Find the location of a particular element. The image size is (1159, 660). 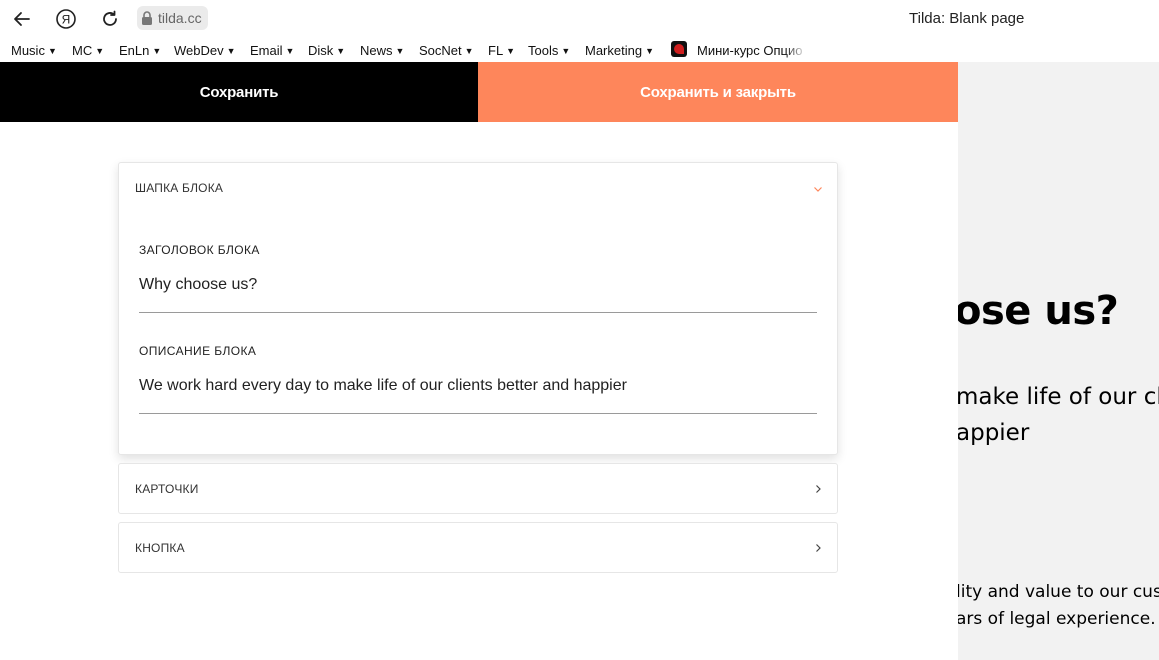

preview-description: make life of our cli appier is located at coordinates (1058, 415).